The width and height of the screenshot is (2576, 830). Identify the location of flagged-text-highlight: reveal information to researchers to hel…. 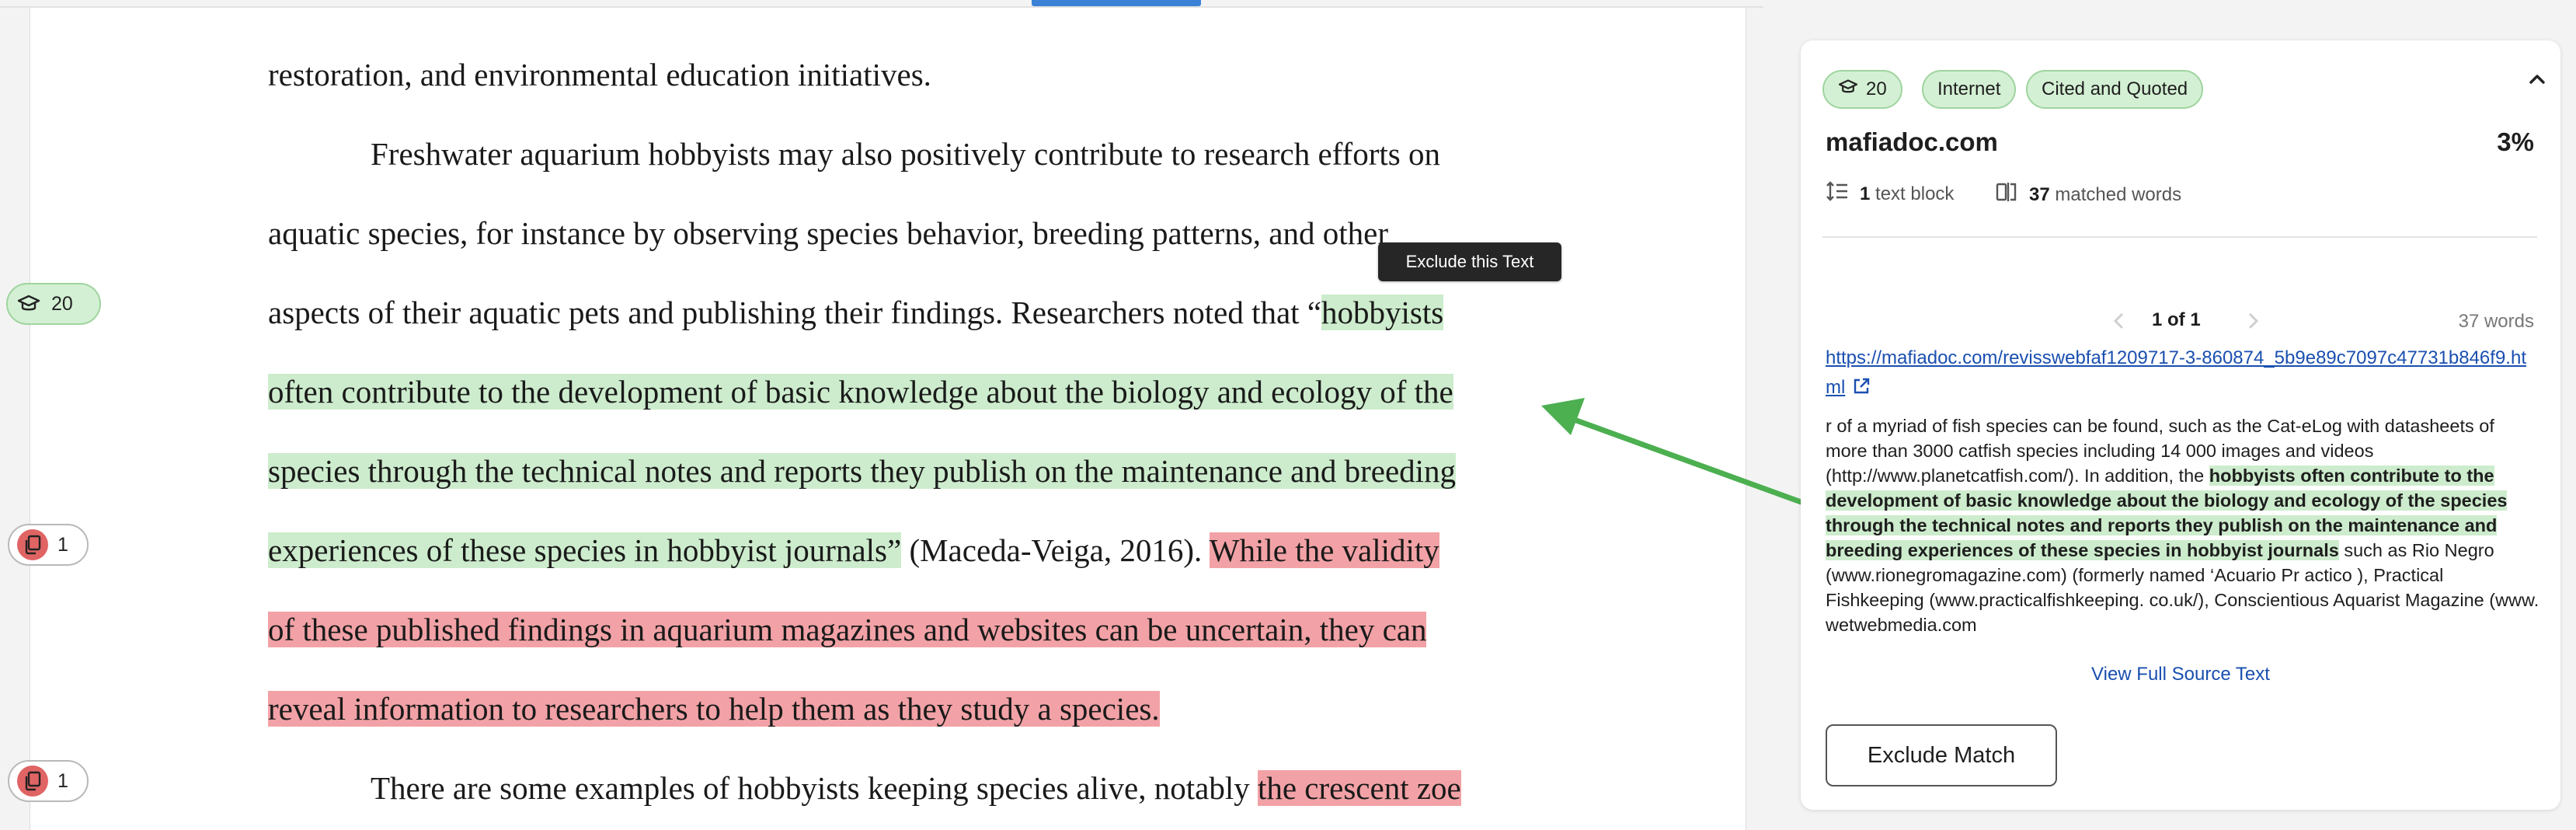
(714, 709).